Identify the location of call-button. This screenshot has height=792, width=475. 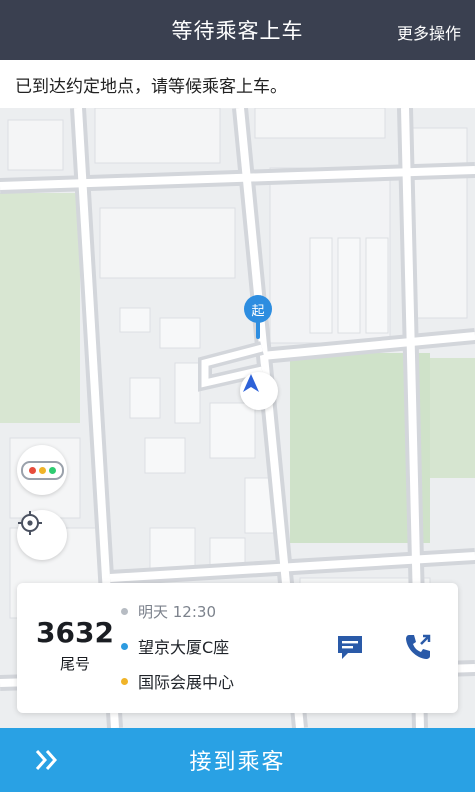
(418, 647).